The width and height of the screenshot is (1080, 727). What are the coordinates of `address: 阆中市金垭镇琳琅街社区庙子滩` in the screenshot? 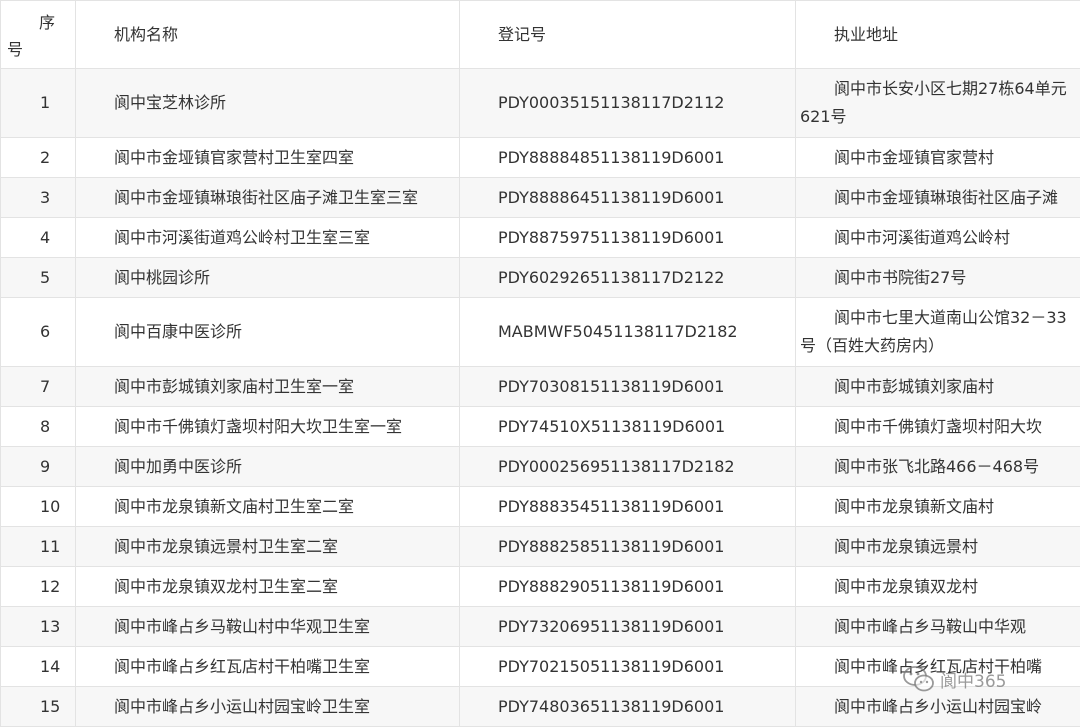 It's located at (938, 198).